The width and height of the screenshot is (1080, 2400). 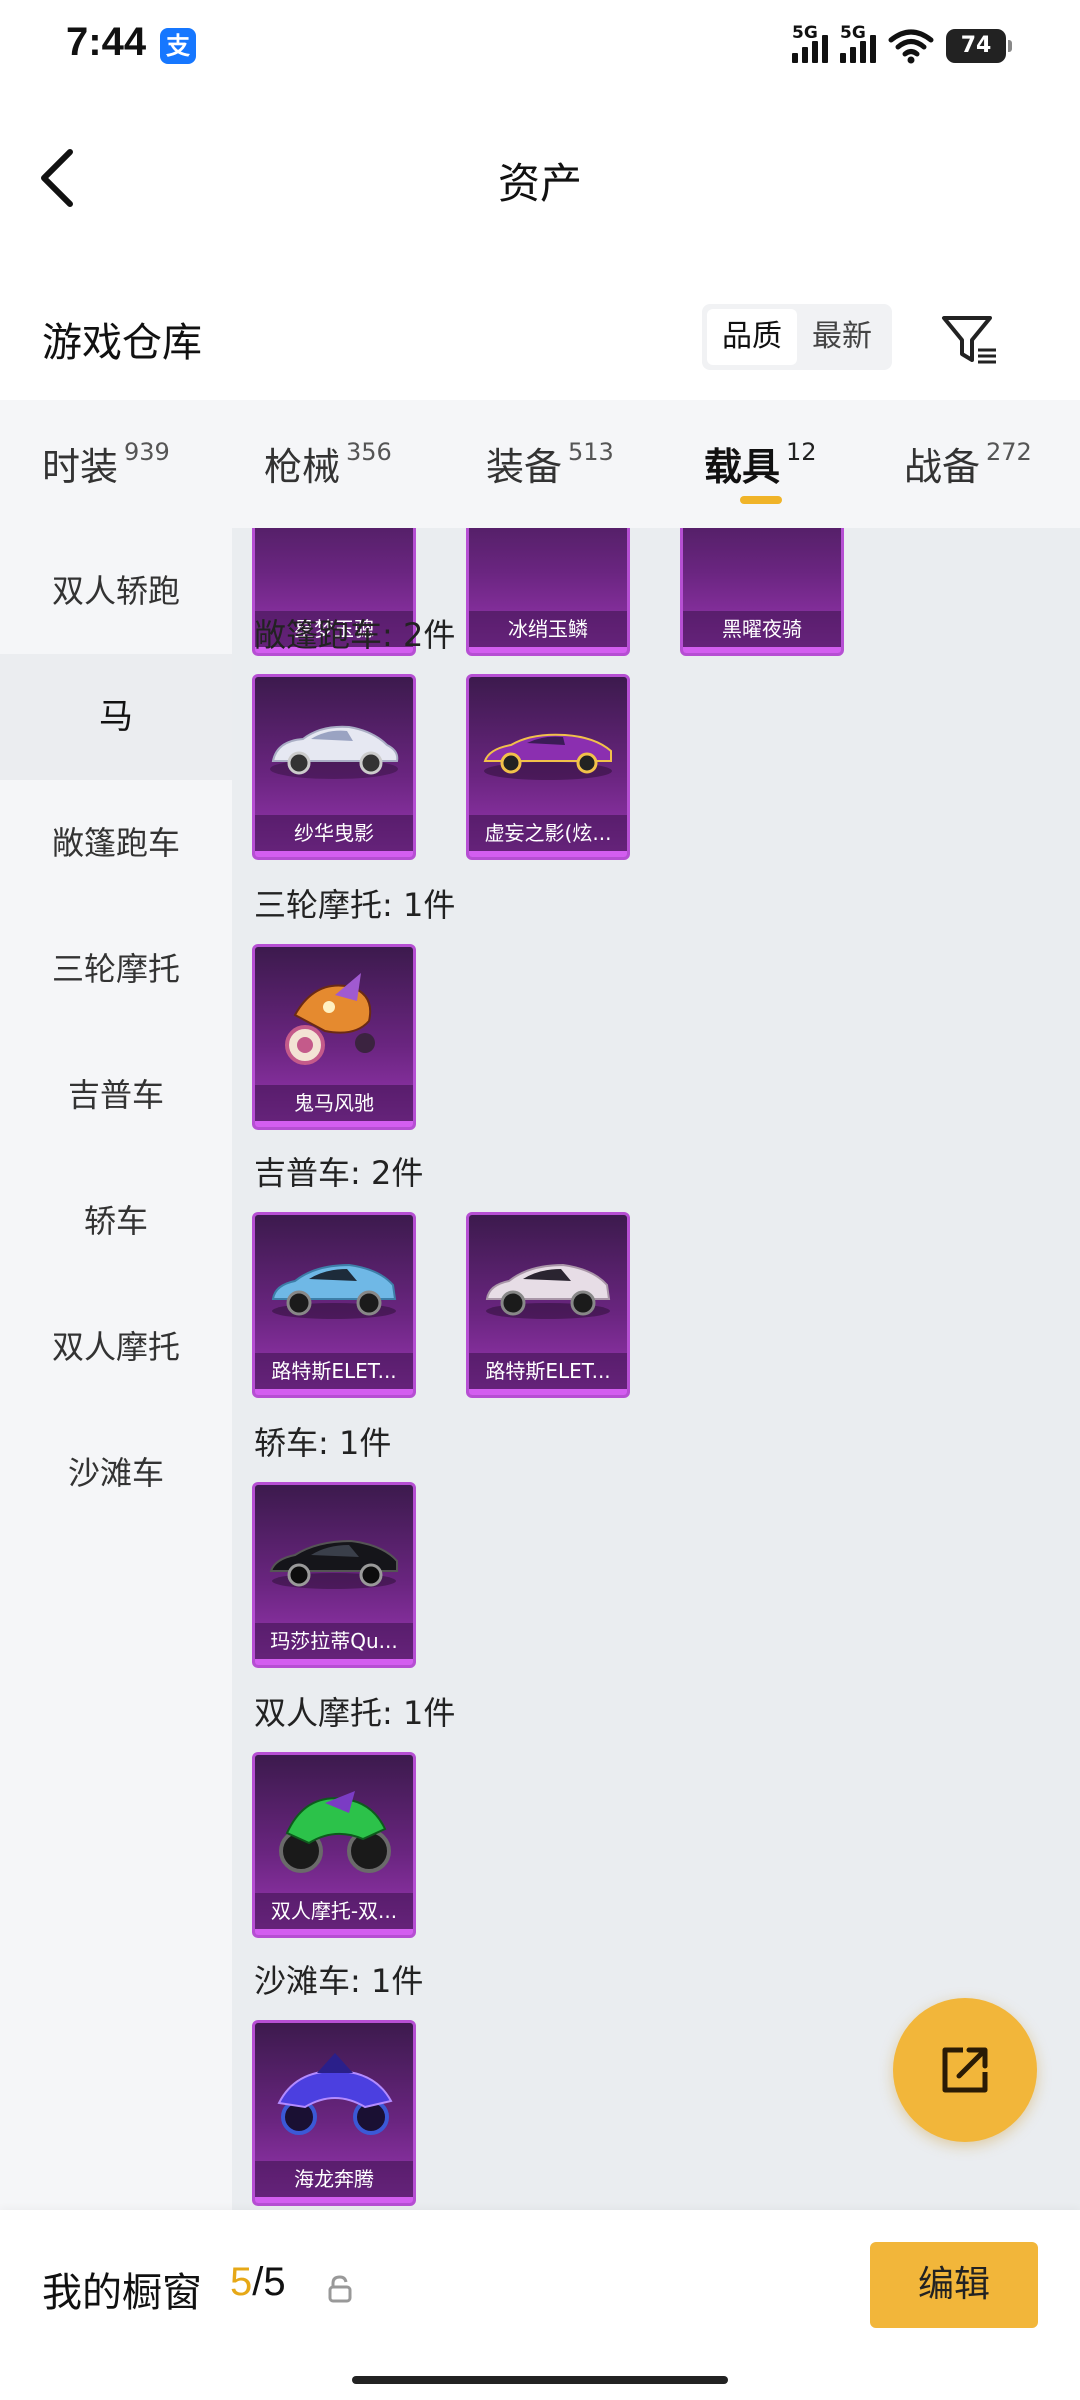 What do you see at coordinates (340, 2289) in the screenshot?
I see `lock-icon` at bounding box center [340, 2289].